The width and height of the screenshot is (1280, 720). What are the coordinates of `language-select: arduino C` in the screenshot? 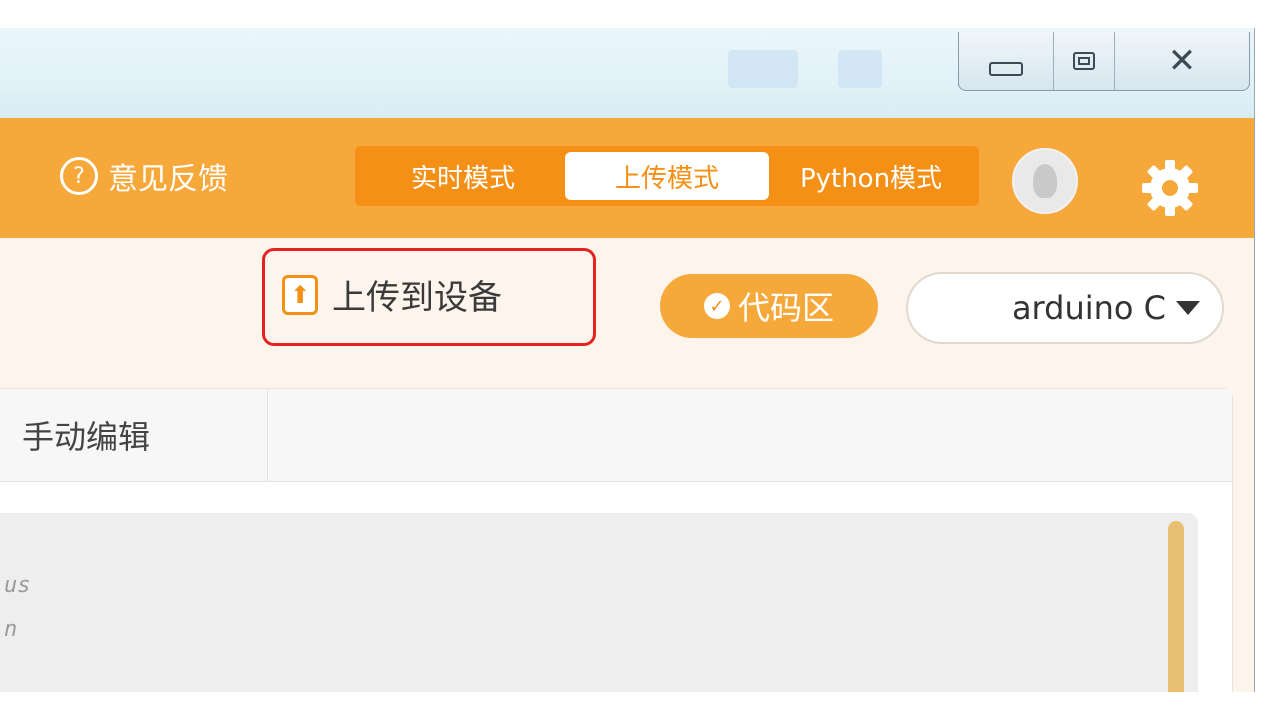 It's located at (1065, 308).